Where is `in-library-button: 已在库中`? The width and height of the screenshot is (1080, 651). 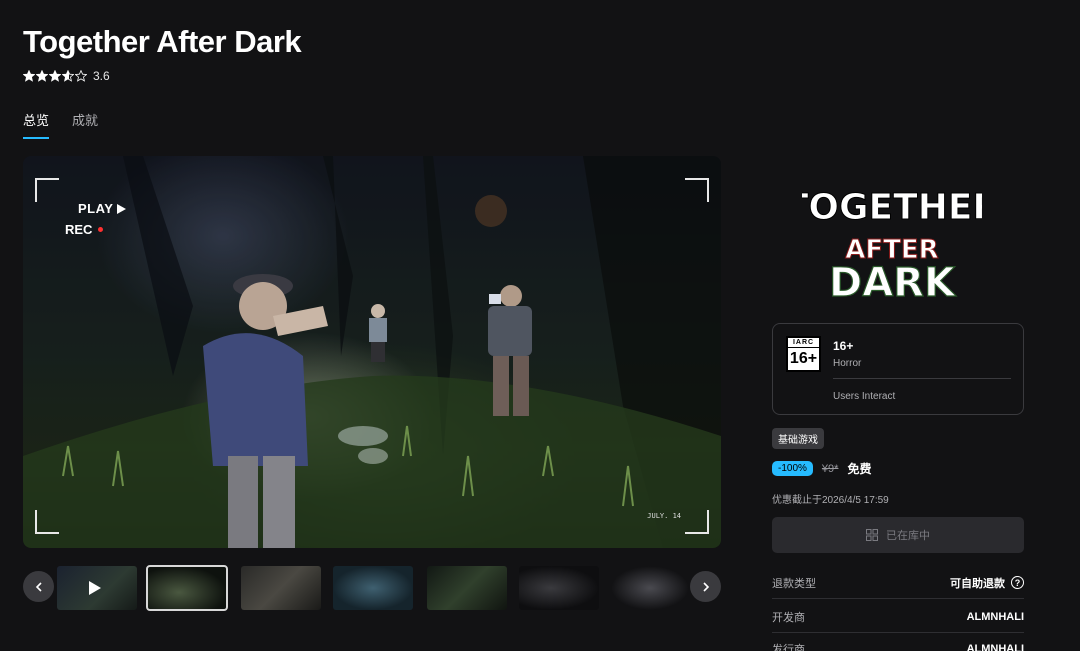 in-library-button: 已在库中 is located at coordinates (898, 535).